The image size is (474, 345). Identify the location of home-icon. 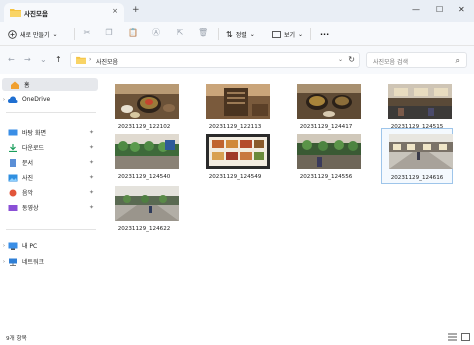
(15, 85).